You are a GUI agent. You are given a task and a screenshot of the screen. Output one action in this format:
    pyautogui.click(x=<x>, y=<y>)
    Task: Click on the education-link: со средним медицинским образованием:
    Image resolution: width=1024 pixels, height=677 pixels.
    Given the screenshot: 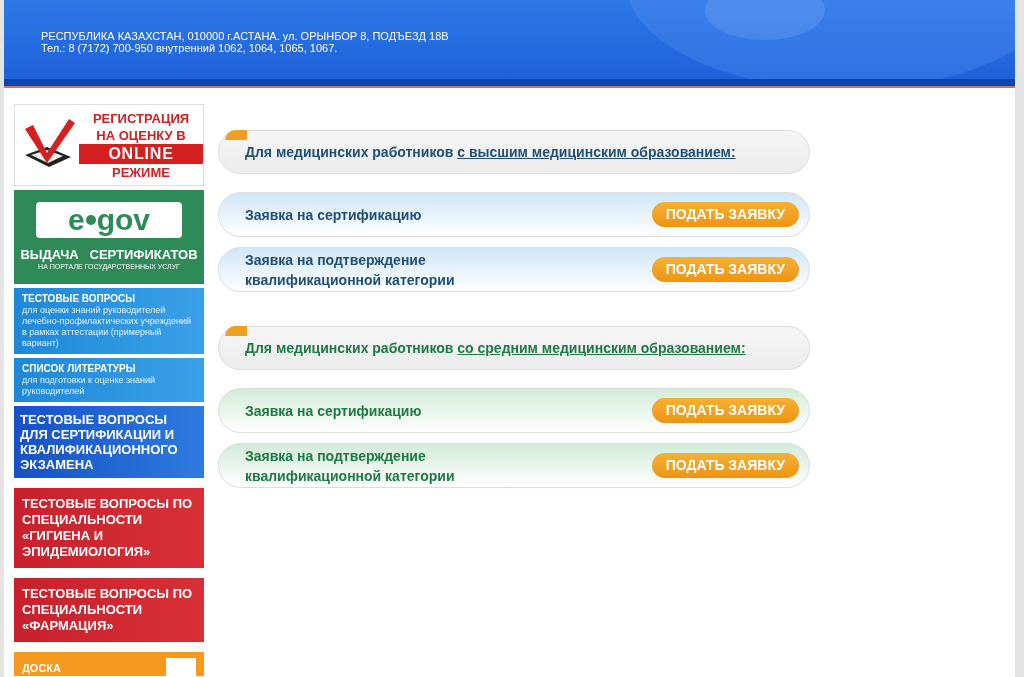 What is the action you would take?
    pyautogui.click(x=601, y=347)
    